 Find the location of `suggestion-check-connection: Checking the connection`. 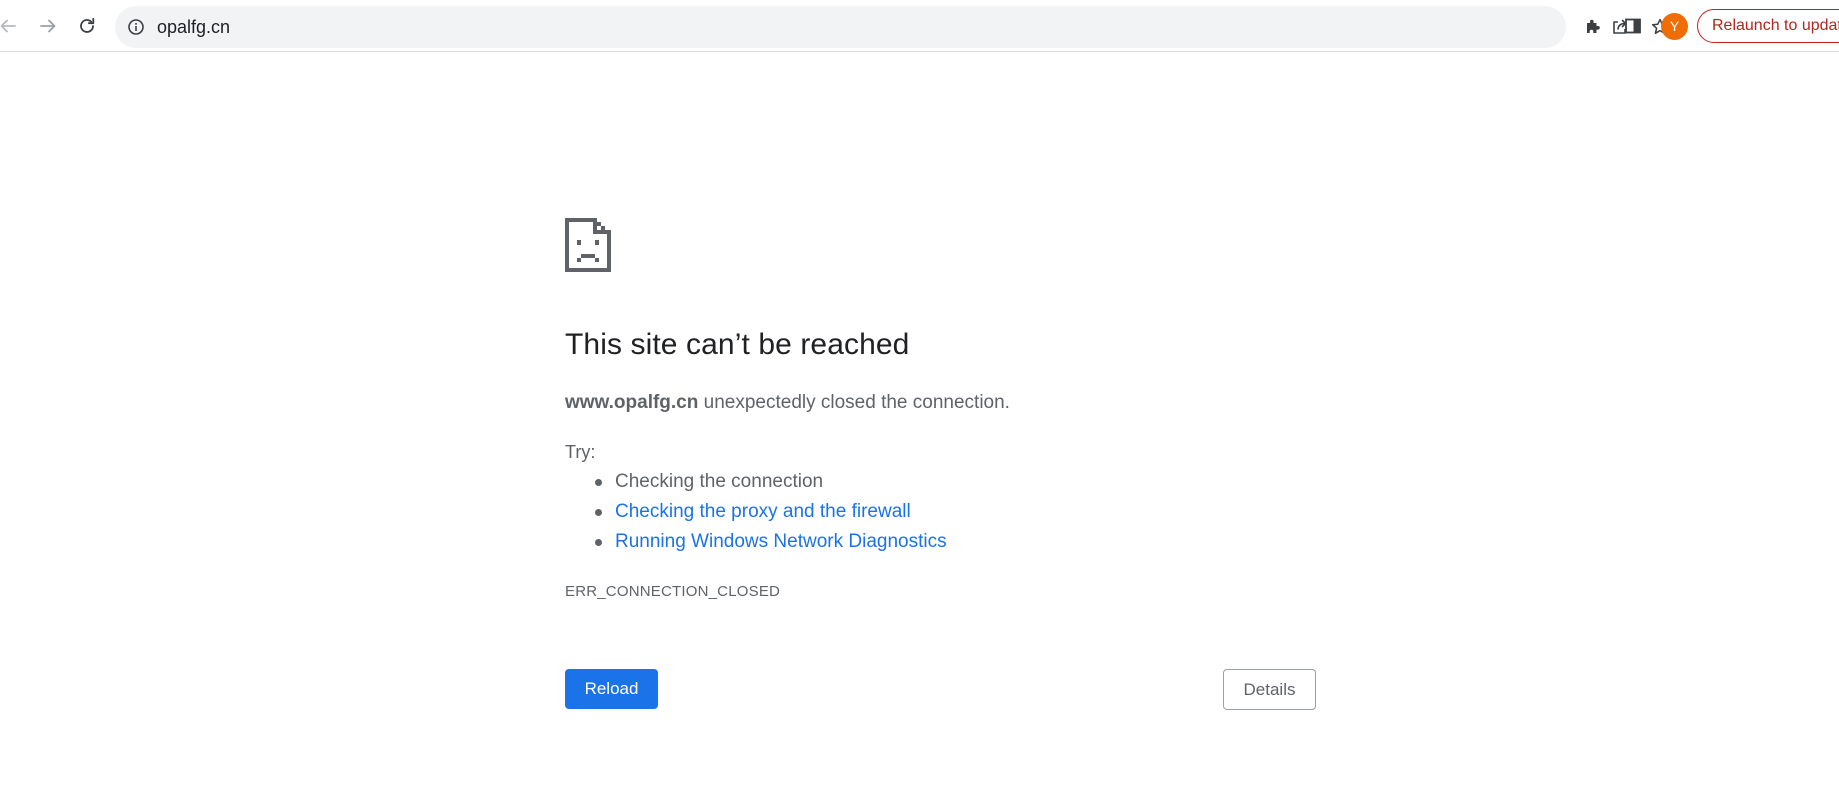

suggestion-check-connection: Checking the connection is located at coordinates (719, 481).